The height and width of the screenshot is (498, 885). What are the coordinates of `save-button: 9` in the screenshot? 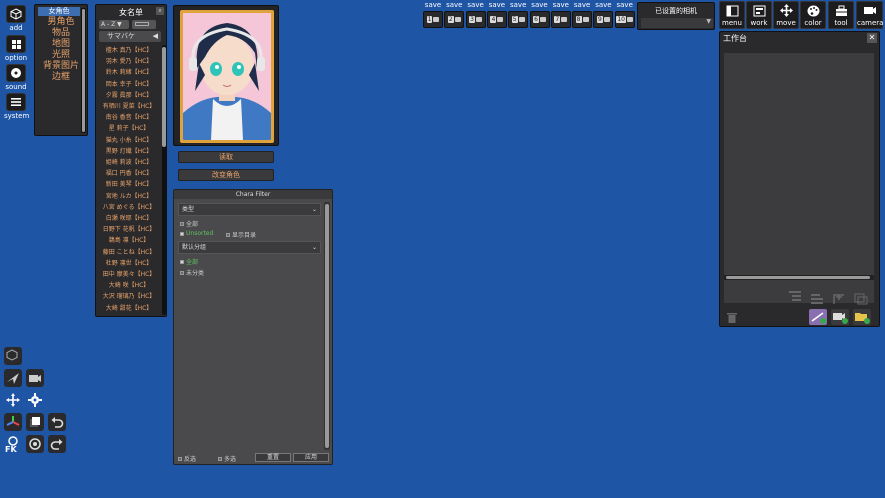 It's located at (603, 19).